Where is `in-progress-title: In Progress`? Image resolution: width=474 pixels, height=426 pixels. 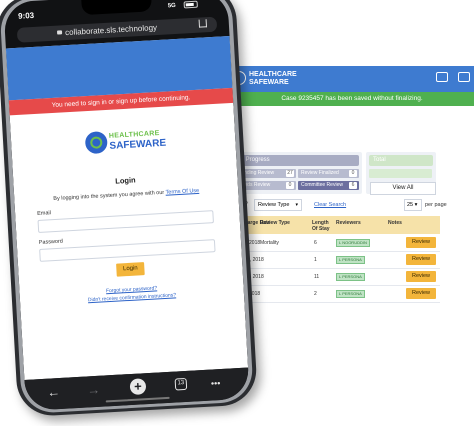
in-progress-title: In Progress is located at coordinates (297, 160).